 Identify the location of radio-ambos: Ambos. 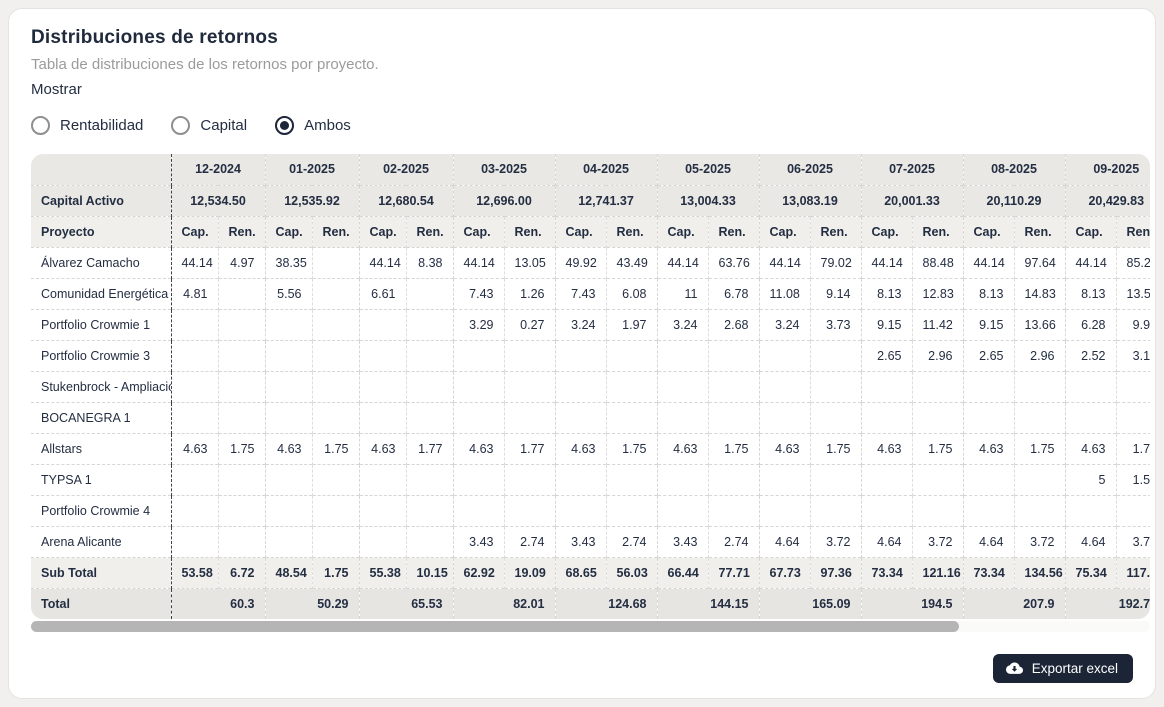
(313, 125).